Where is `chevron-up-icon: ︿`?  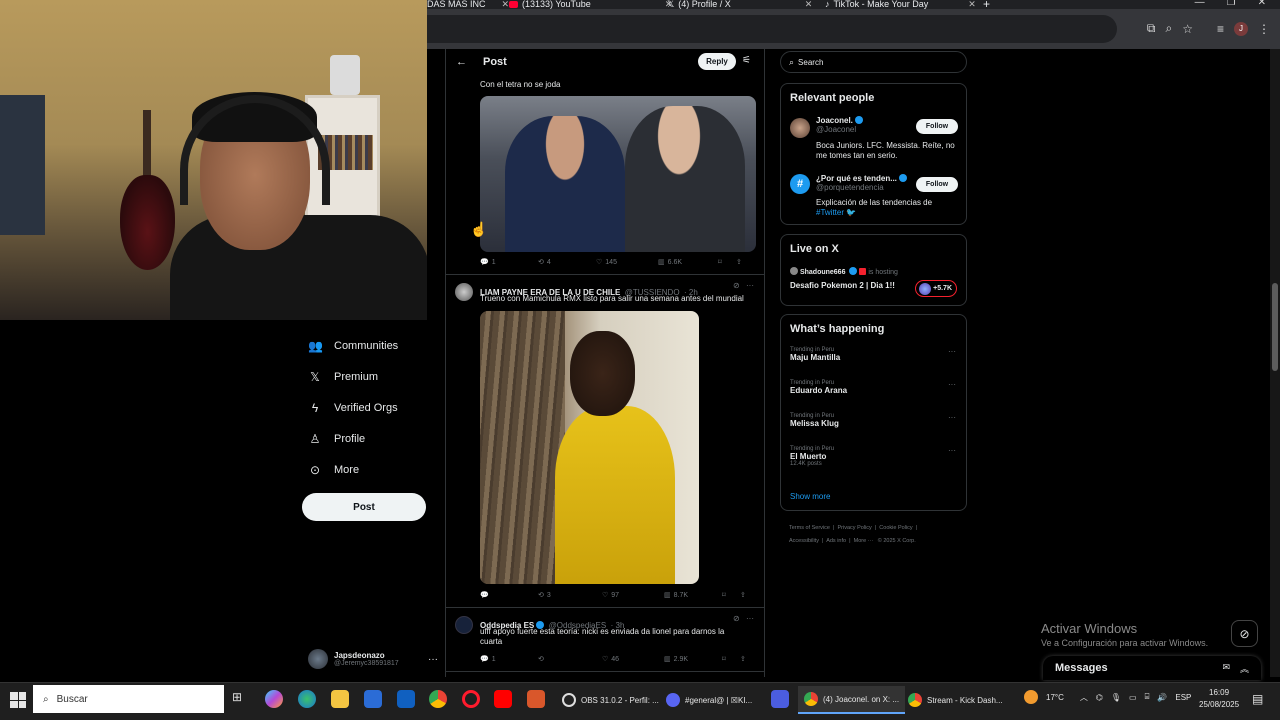
chevron-up-icon: ︿ is located at coordinates (1084, 697).